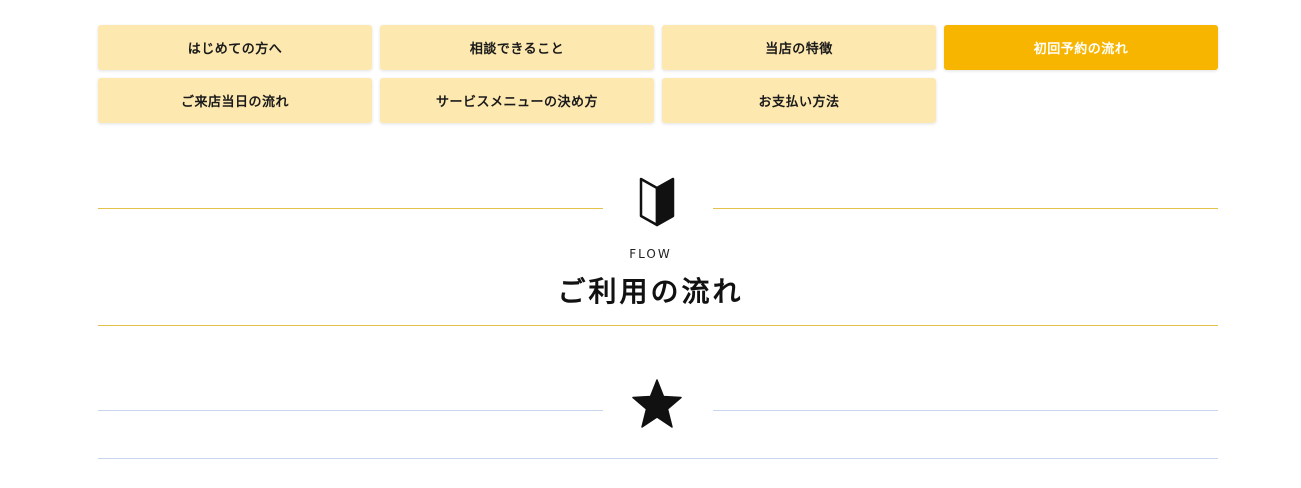 The width and height of the screenshot is (1301, 488). I want to click on tab-hajimete: はじめての方へ, so click(235, 47).